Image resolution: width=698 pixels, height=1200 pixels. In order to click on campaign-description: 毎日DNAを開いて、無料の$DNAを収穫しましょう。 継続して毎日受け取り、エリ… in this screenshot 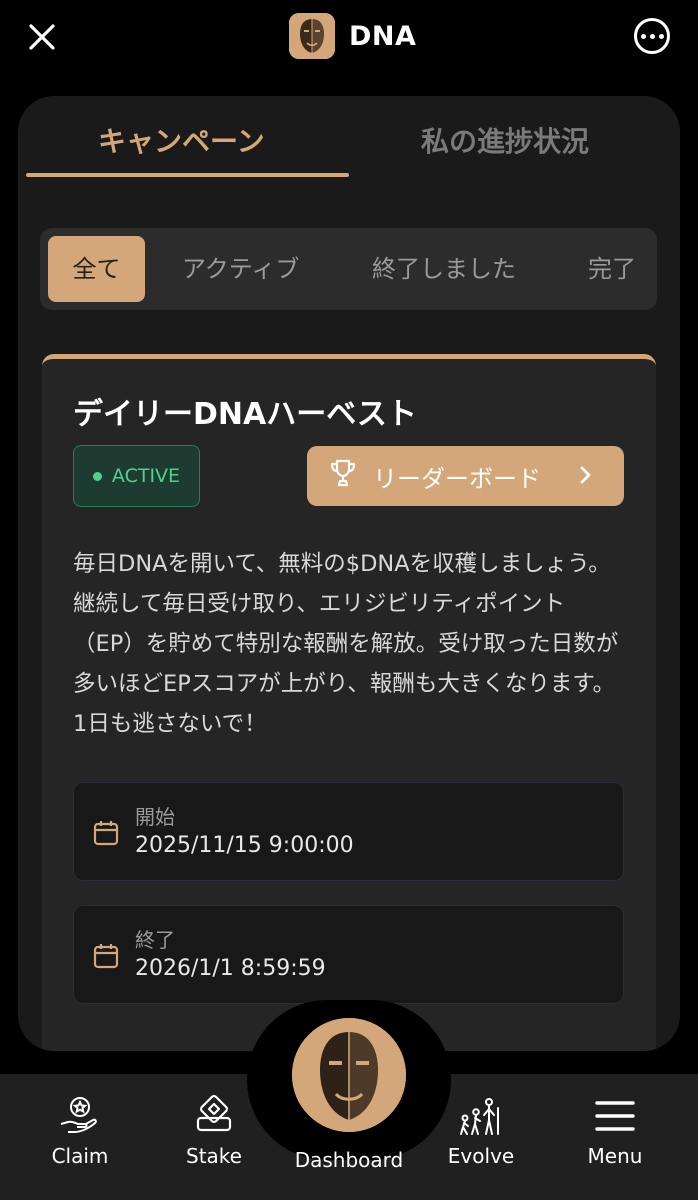, I will do `click(346, 644)`.